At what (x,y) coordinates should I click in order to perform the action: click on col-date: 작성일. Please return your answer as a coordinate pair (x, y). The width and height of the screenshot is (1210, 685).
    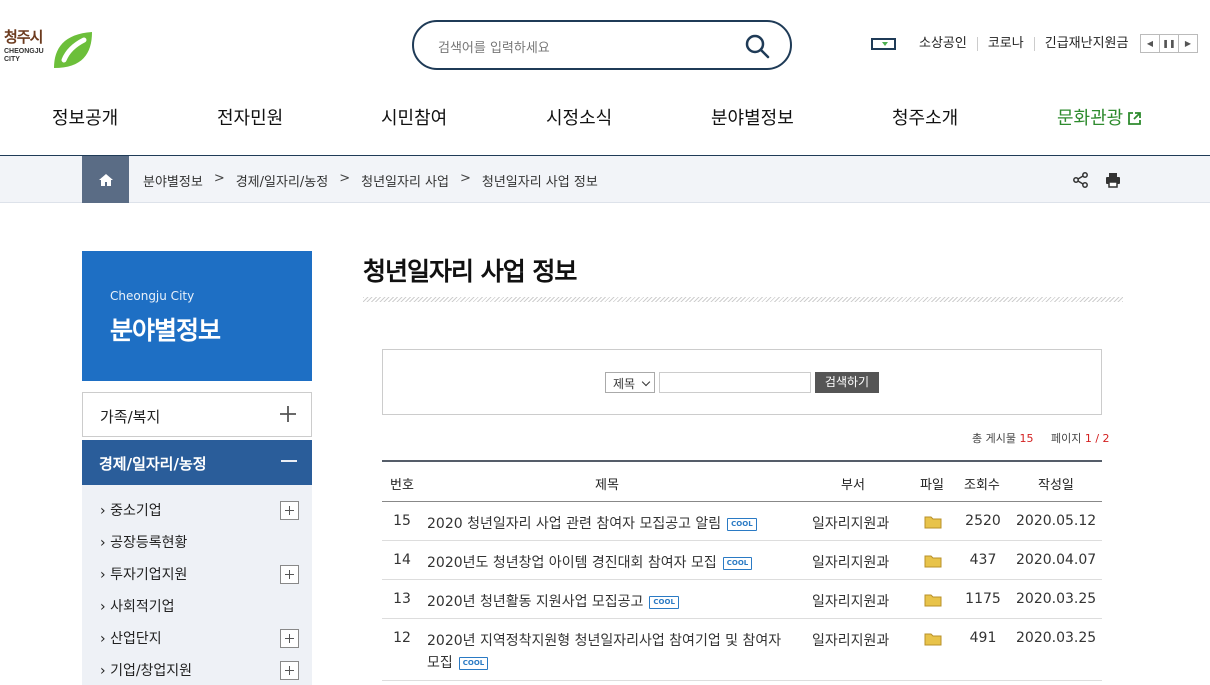
    Looking at the image, I should click on (1056, 485).